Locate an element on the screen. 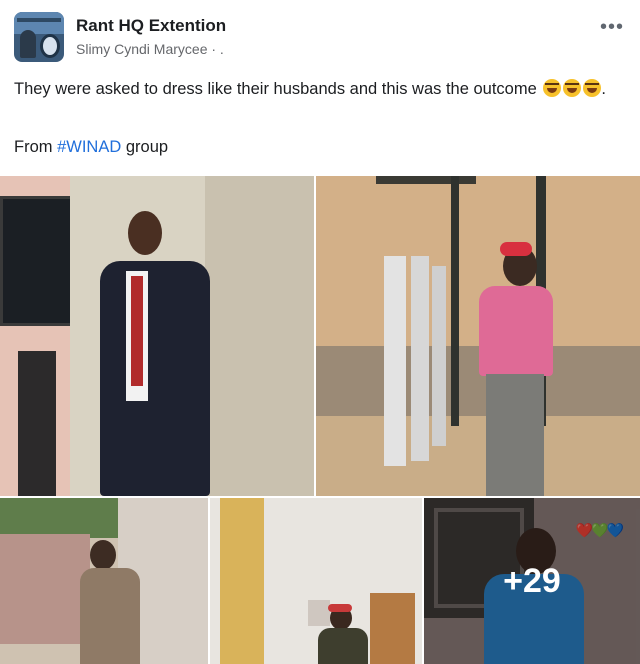 The width and height of the screenshot is (640, 664). tower-leg is located at coordinates (455, 301).